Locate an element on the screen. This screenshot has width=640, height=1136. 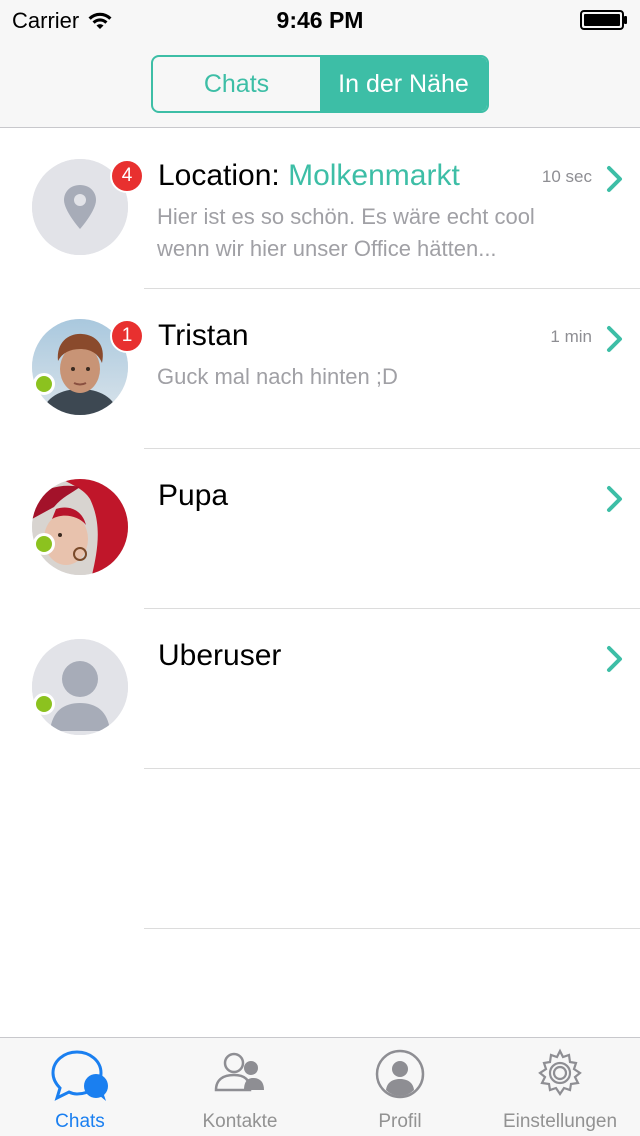
profile-icon is located at coordinates (400, 1074).